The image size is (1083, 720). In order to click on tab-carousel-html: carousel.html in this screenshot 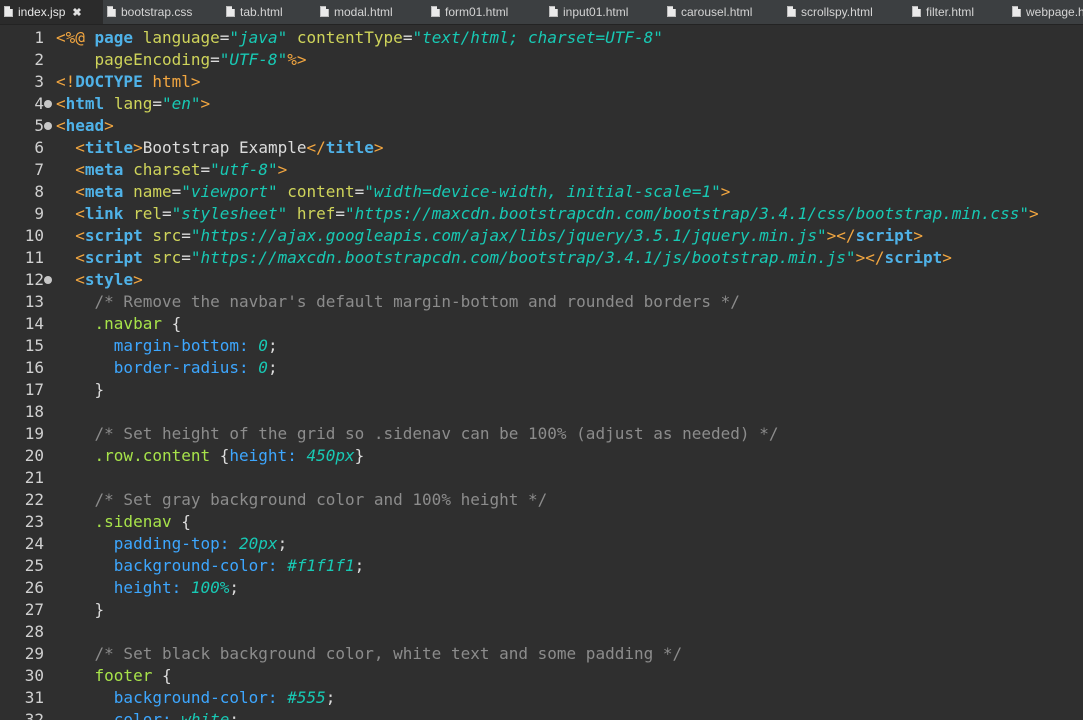, I will do `click(723, 12)`.